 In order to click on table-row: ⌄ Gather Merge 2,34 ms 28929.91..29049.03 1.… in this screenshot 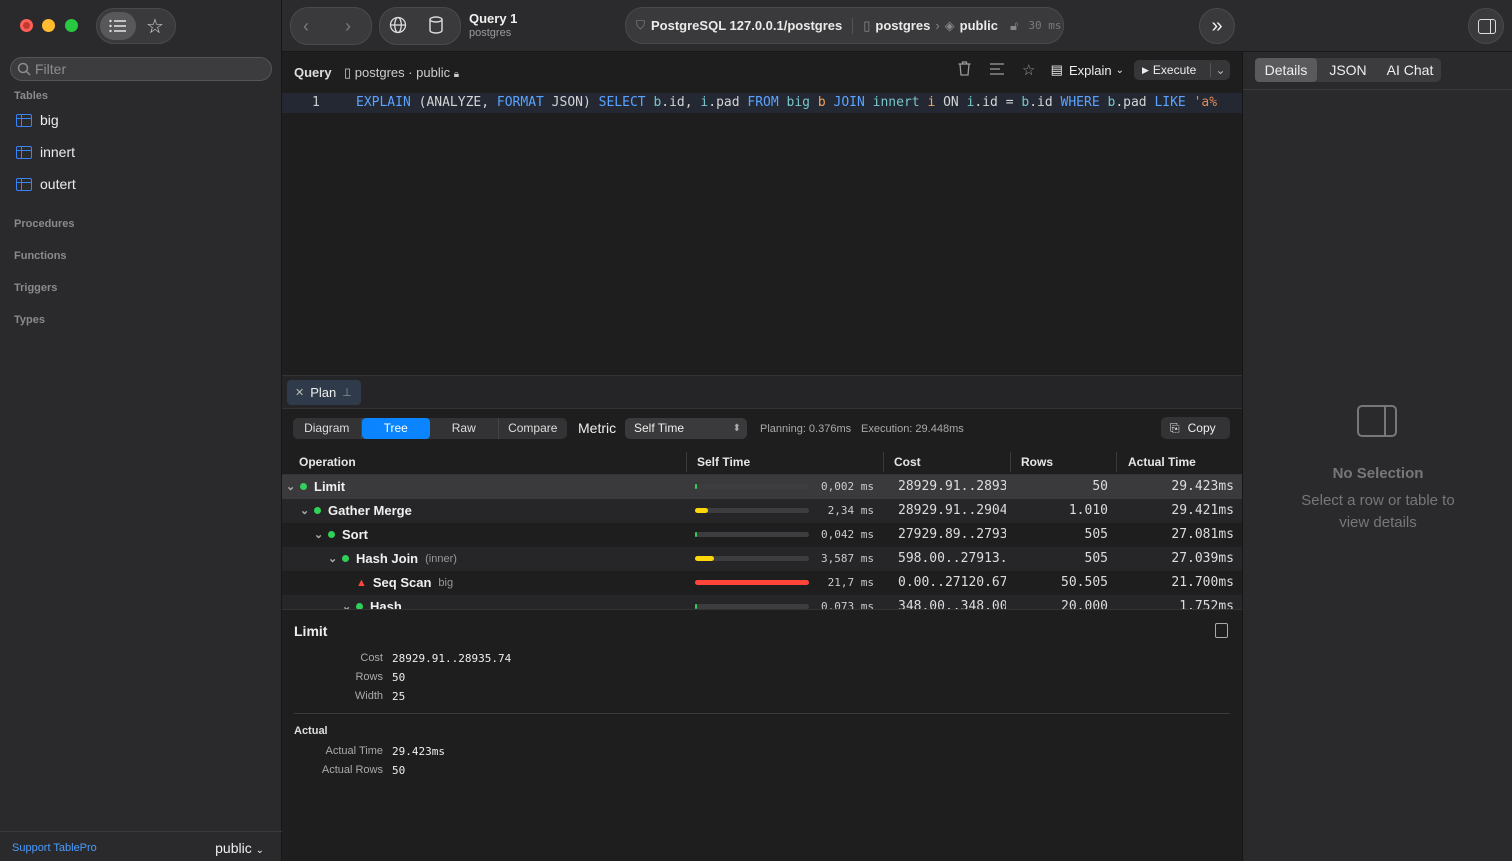, I will do `click(762, 511)`.